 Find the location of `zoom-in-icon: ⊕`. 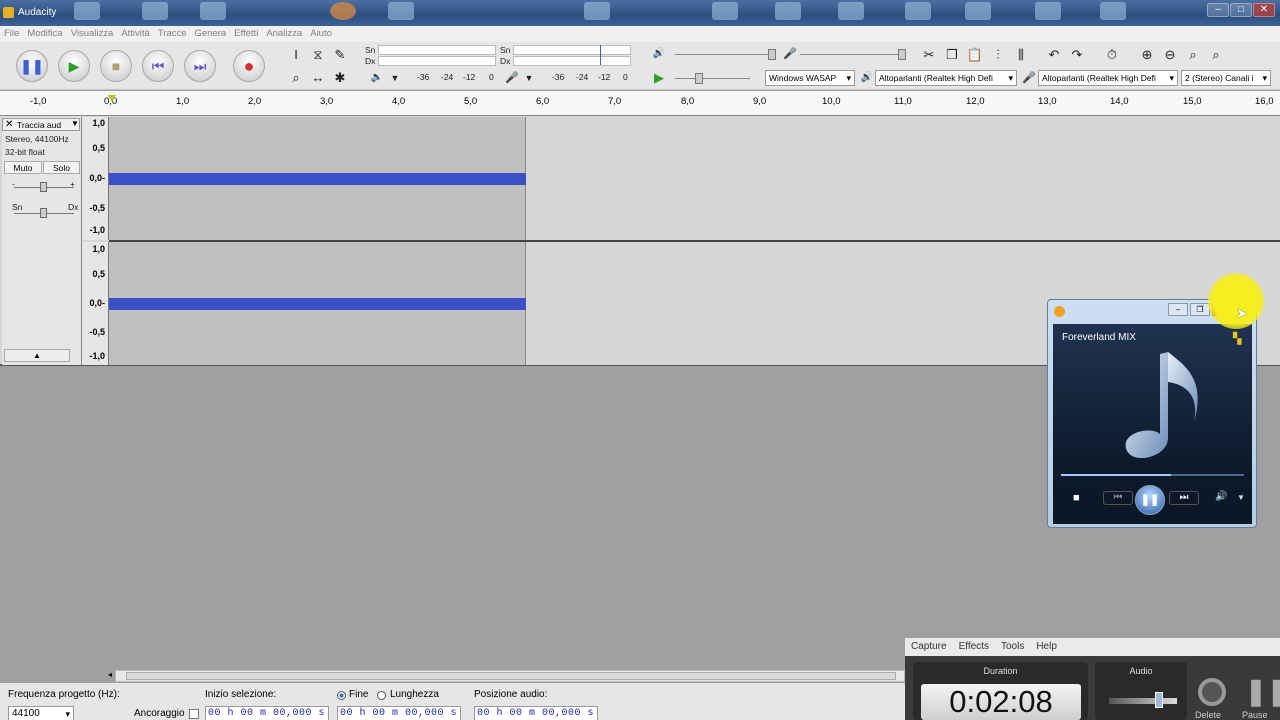

zoom-in-icon: ⊕ is located at coordinates (1147, 55).